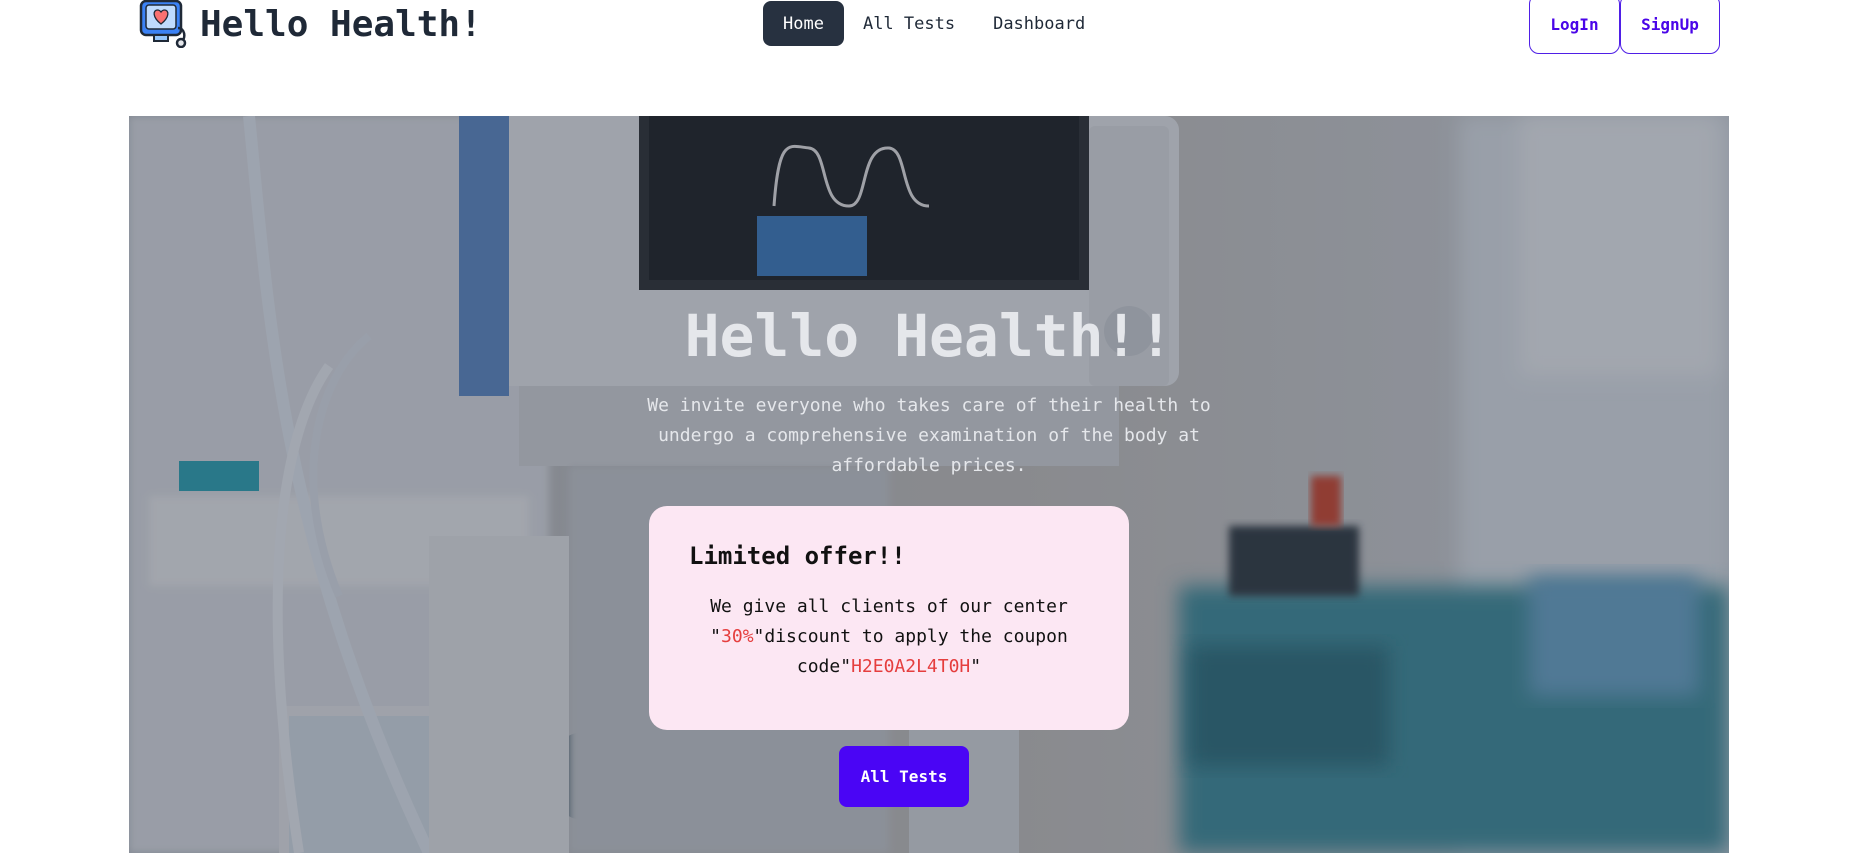 The height and width of the screenshot is (853, 1849). I want to click on brand: Hello Health!, so click(310, 24).